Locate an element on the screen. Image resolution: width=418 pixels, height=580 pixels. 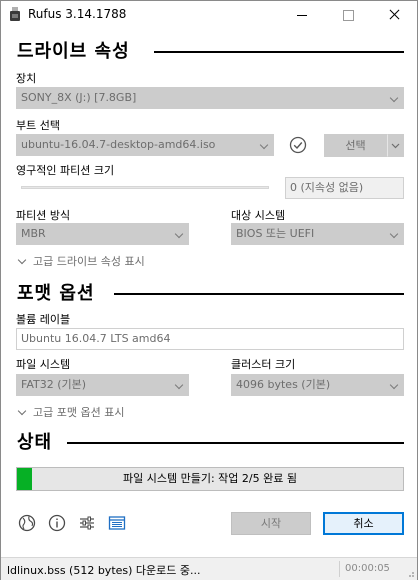
elapsed-time: 00:00:05 is located at coordinates (367, 568).